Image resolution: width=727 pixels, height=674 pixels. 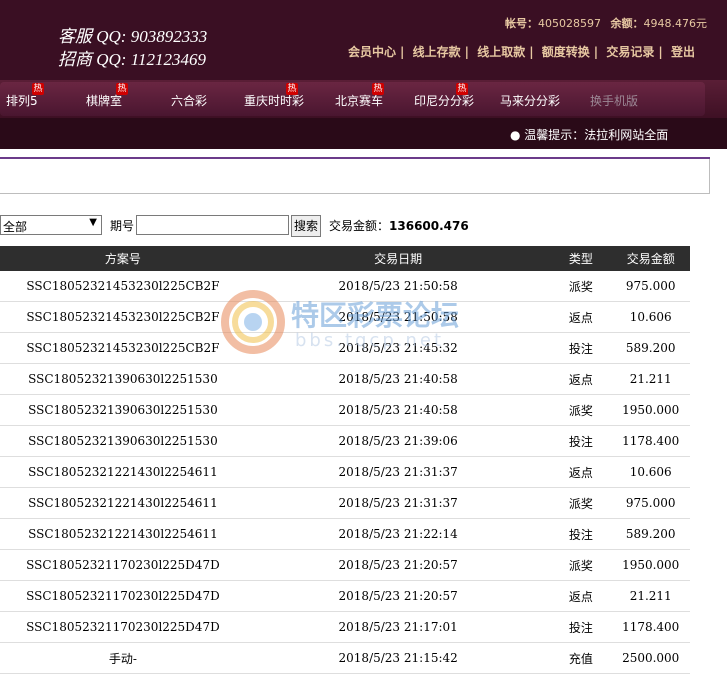 I want to click on header-links: 会员中心 | 线上存款 | 线上取款 | 额度转换 | 交易记录 | 登出, so click(x=521, y=52).